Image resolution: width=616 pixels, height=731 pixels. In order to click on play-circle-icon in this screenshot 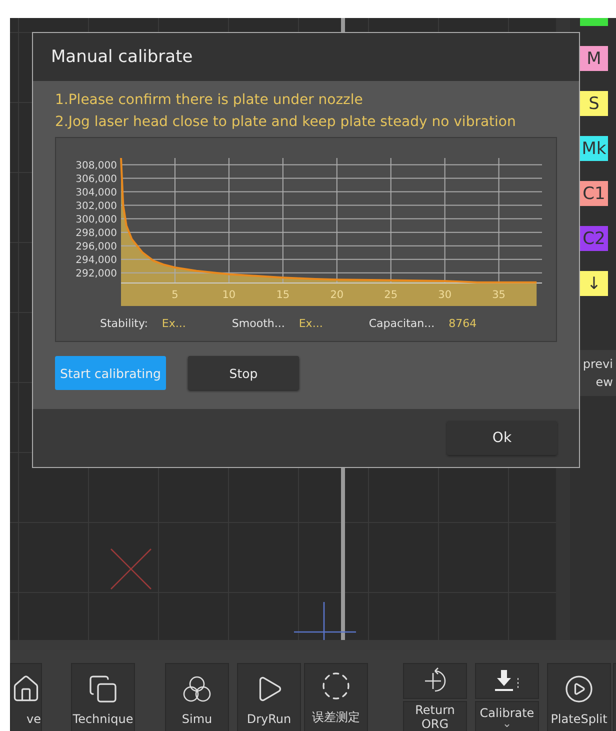, I will do `click(579, 689)`.